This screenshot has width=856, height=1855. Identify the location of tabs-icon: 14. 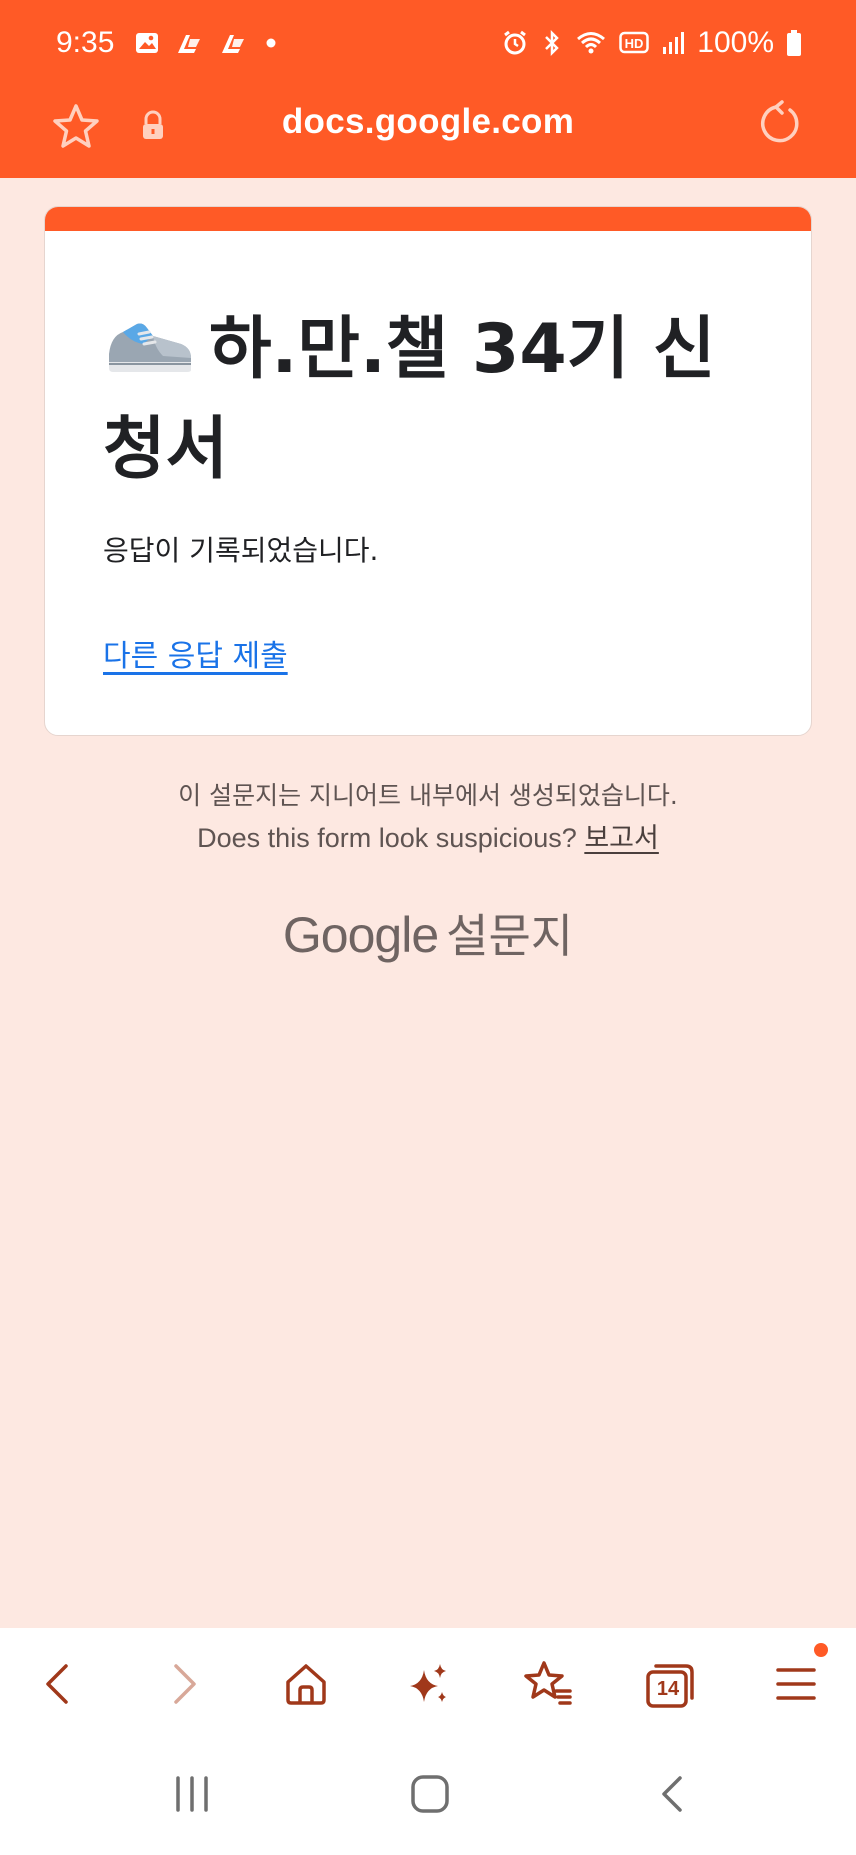
(670, 1686).